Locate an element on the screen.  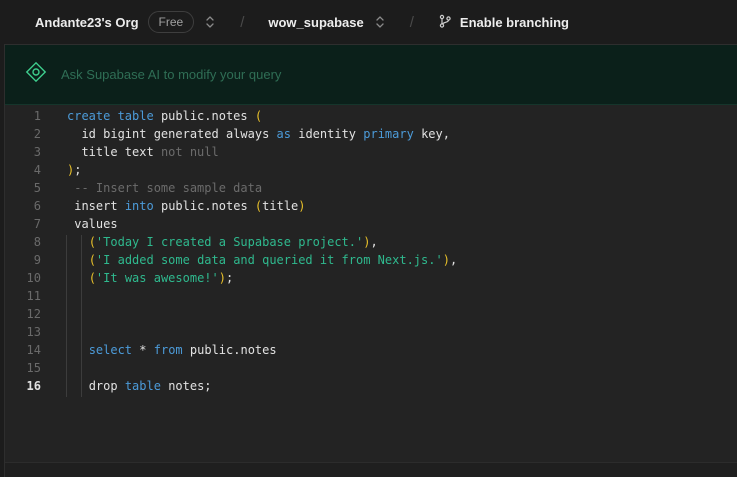
enable-branching-label: Enable branching is located at coordinates (514, 22).